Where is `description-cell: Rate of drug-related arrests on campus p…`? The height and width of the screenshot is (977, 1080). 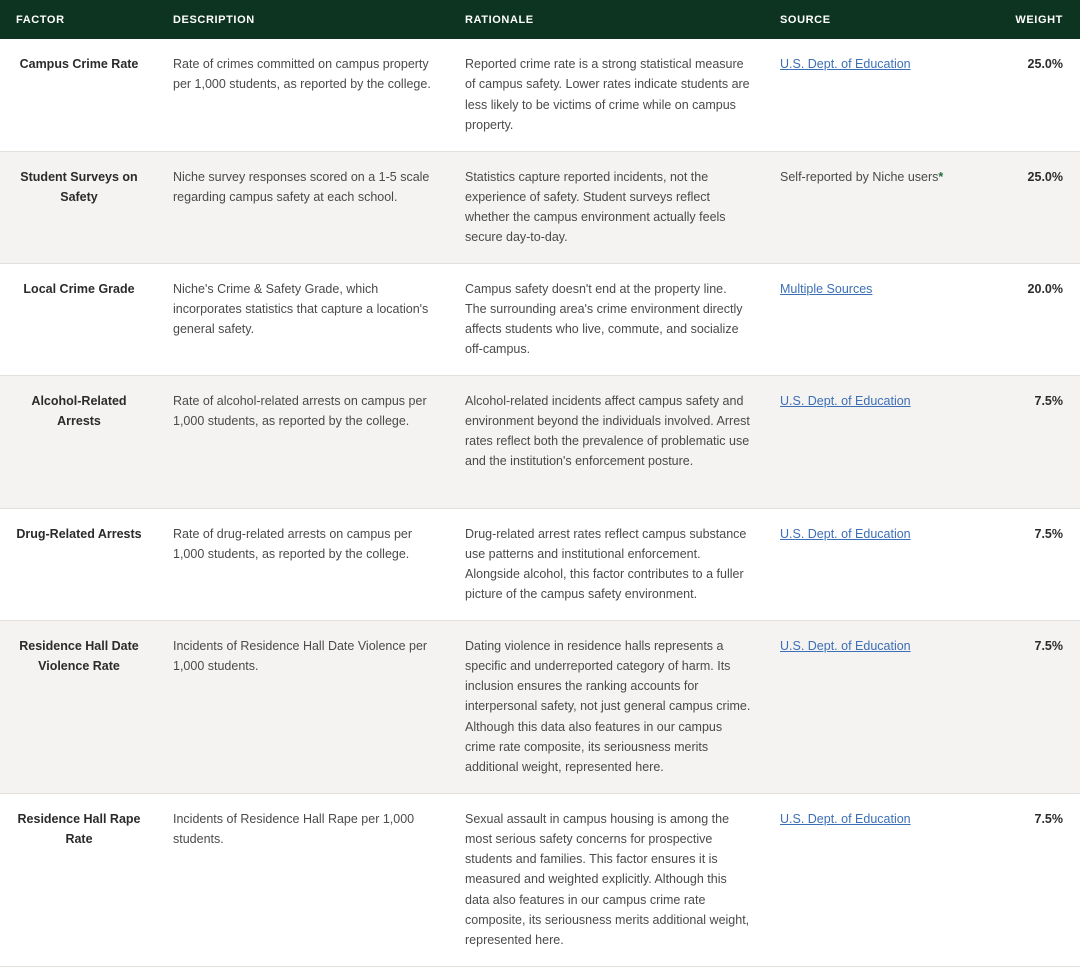 description-cell: Rate of drug-related arrests on campus p… is located at coordinates (293, 543).